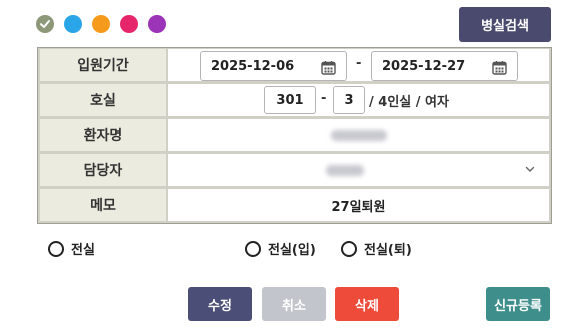  I want to click on staff-label: 담당자, so click(103, 170).